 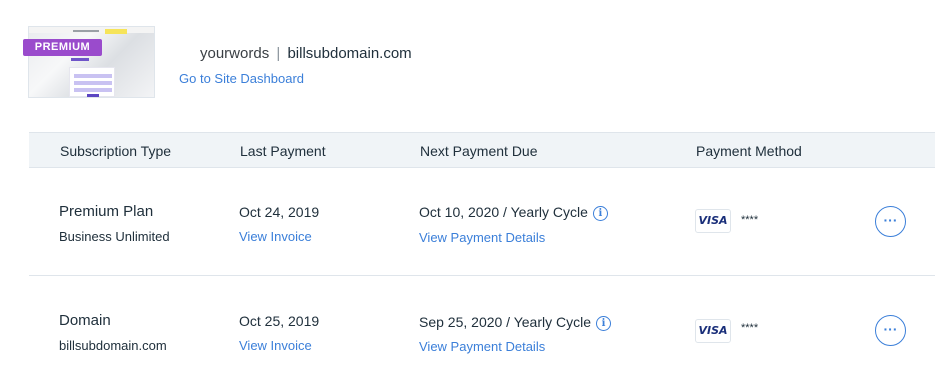 What do you see at coordinates (80, 59) in the screenshot?
I see `thumbnail-accent` at bounding box center [80, 59].